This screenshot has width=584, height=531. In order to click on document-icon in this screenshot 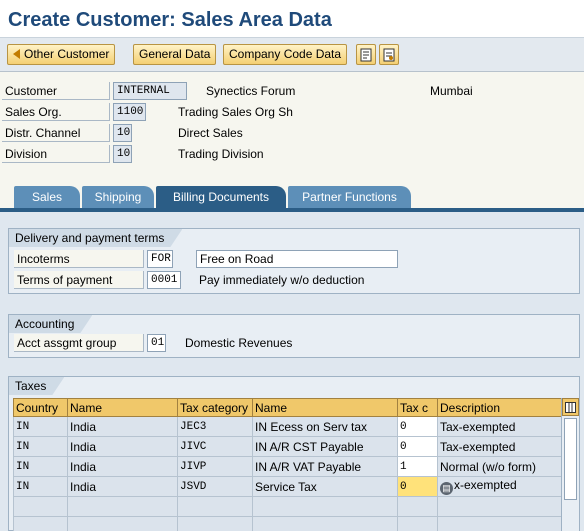, I will do `click(366, 54)`.